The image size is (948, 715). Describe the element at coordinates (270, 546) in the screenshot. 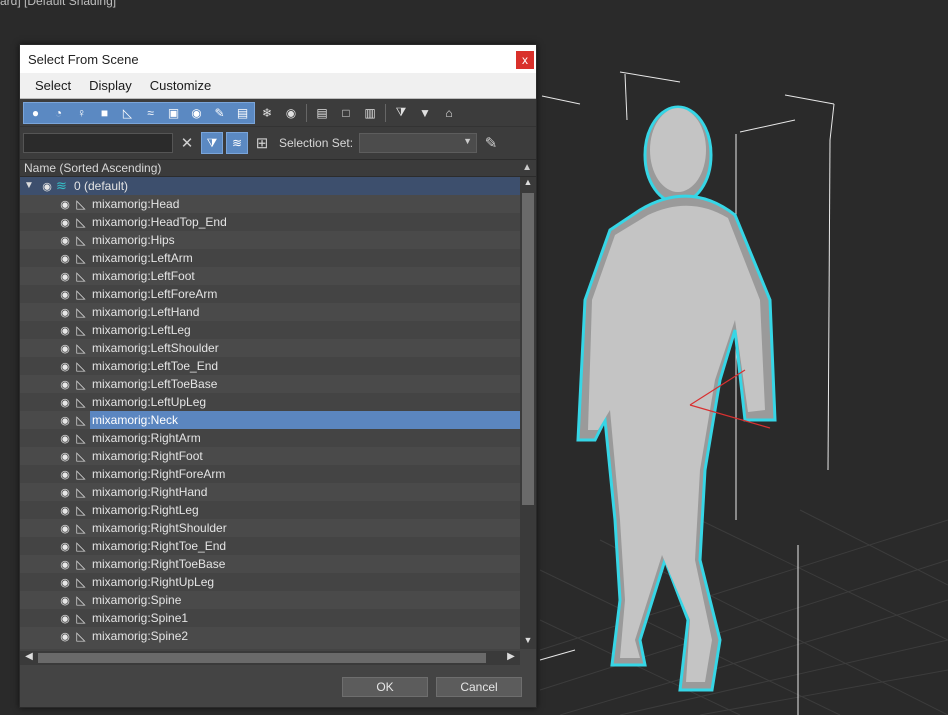

I see `list-item: ◉ ◺ mixamorig:RightToe_End` at that location.